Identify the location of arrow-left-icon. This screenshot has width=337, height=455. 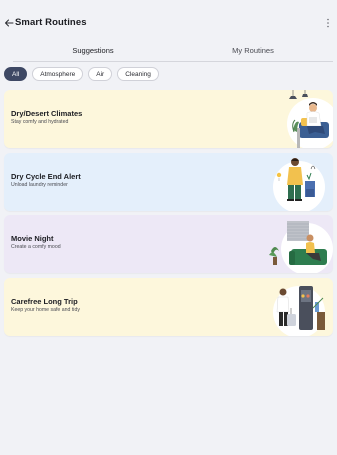
(9, 23).